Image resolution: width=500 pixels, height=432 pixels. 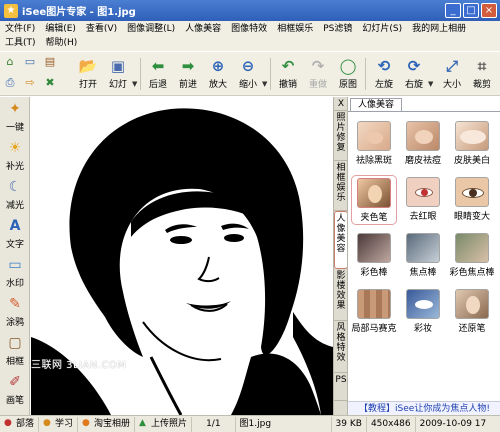 What do you see at coordinates (341, 240) in the screenshot?
I see `tab-portrait-beauty: 人像美容` at bounding box center [341, 240].